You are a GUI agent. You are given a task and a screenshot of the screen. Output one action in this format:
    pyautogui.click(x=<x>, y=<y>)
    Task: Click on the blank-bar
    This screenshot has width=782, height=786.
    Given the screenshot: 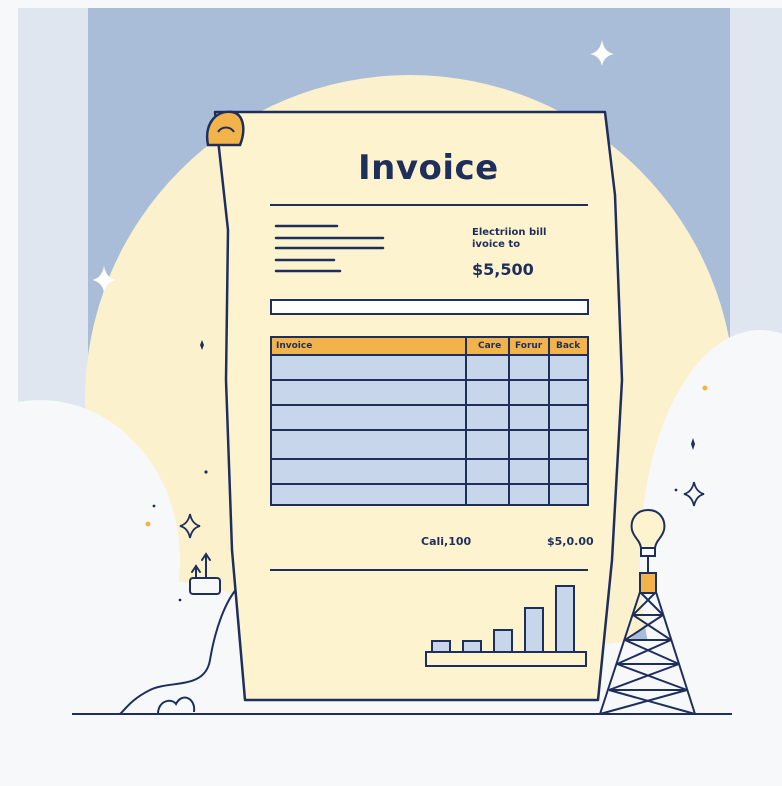 What is the action you would take?
    pyautogui.click(x=429, y=307)
    